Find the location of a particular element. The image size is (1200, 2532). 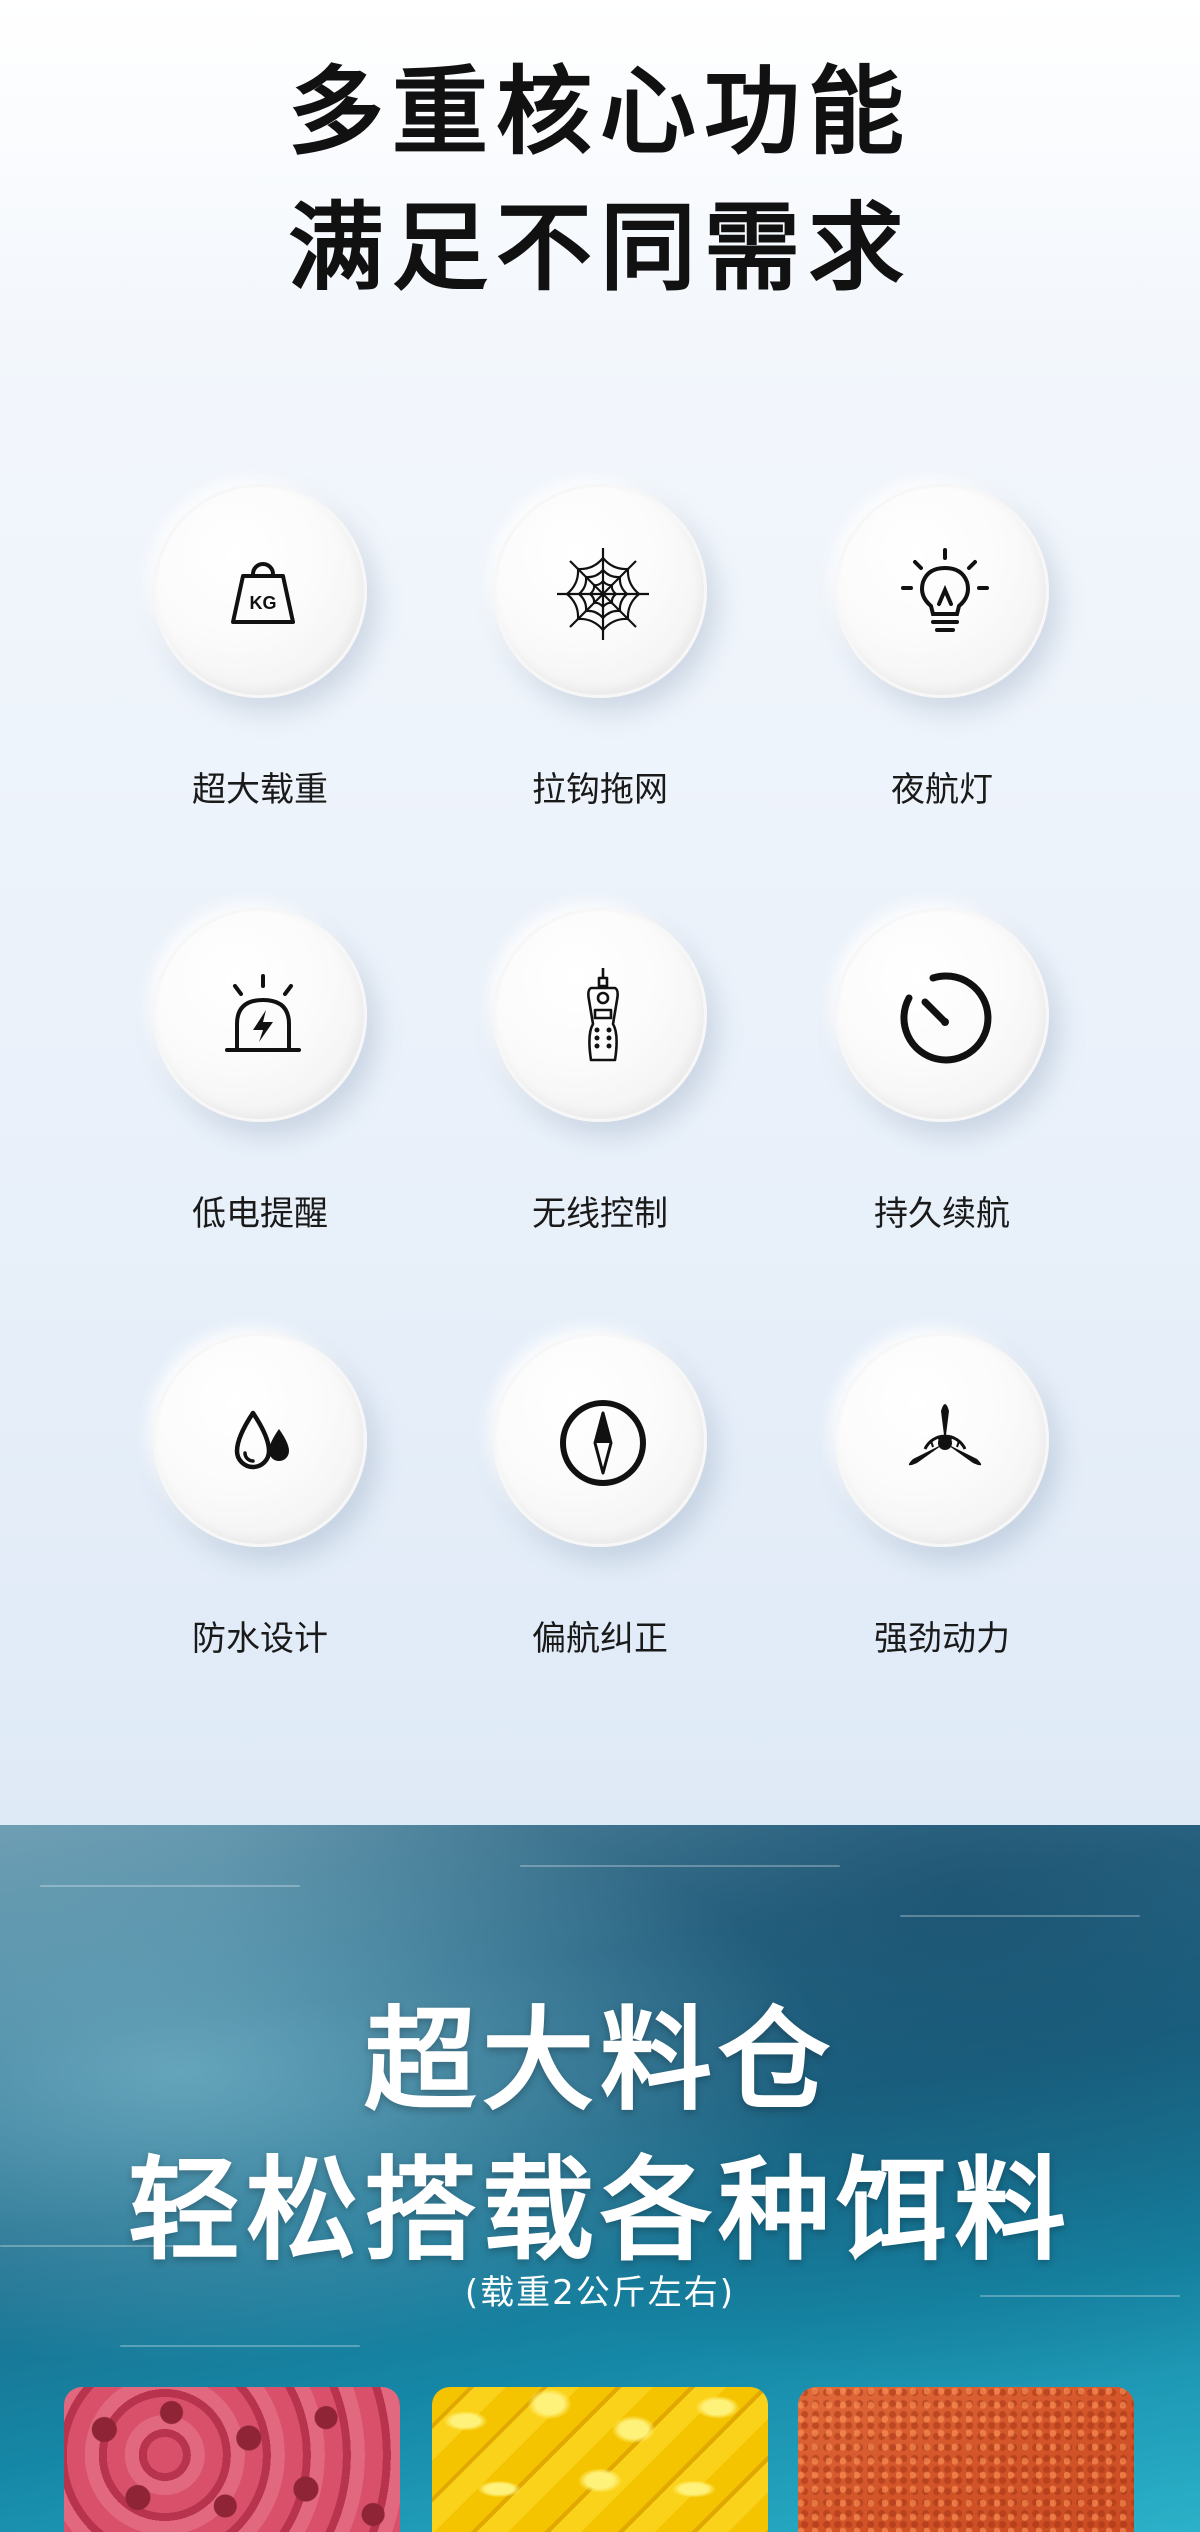

bait-title-line-1: 超大料仓 is located at coordinates (600, 2061).